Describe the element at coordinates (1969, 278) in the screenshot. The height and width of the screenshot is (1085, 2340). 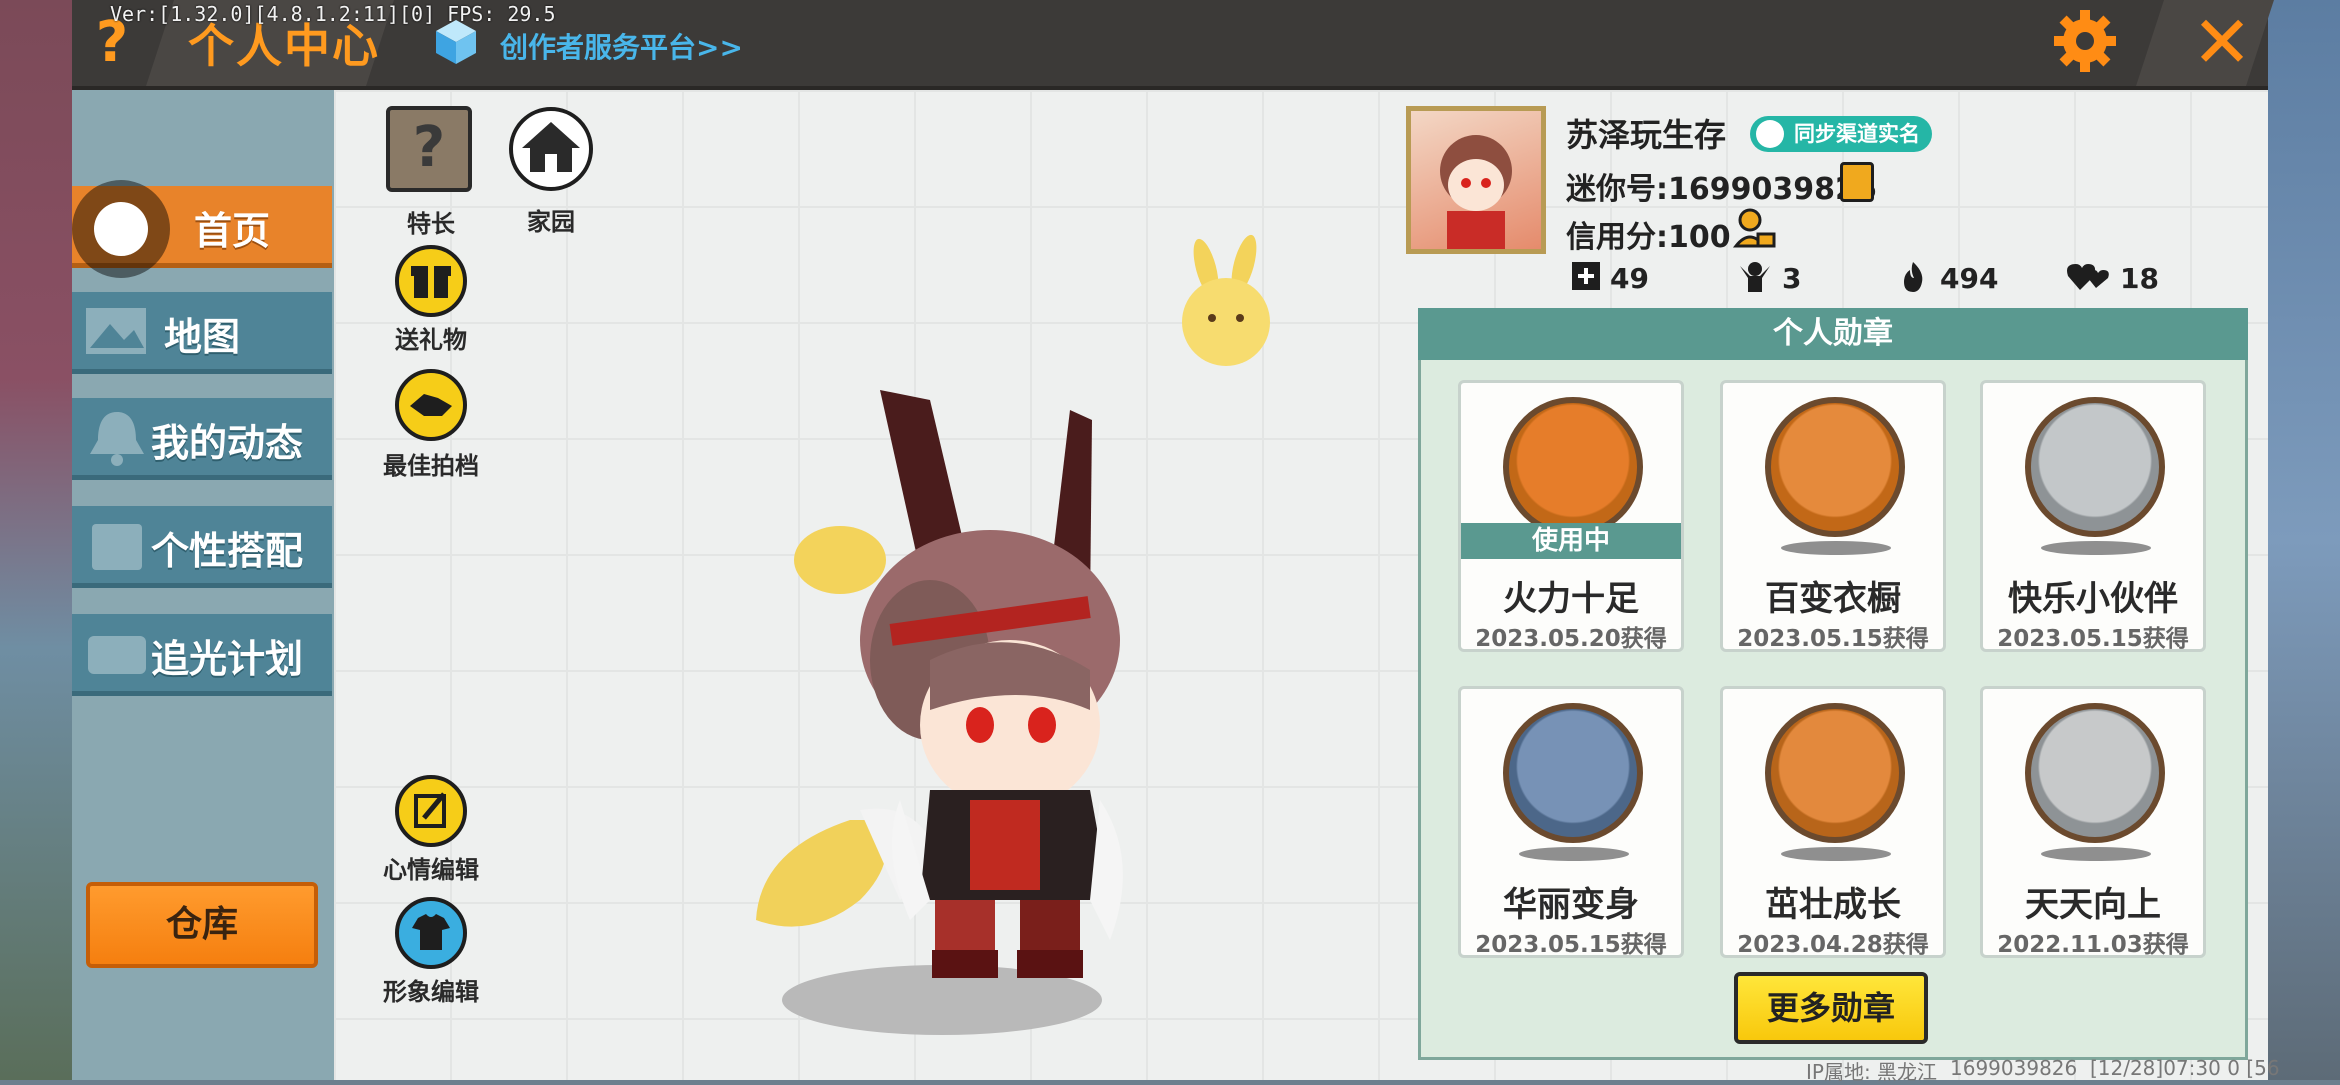
I see `popularity-count: 494` at that location.